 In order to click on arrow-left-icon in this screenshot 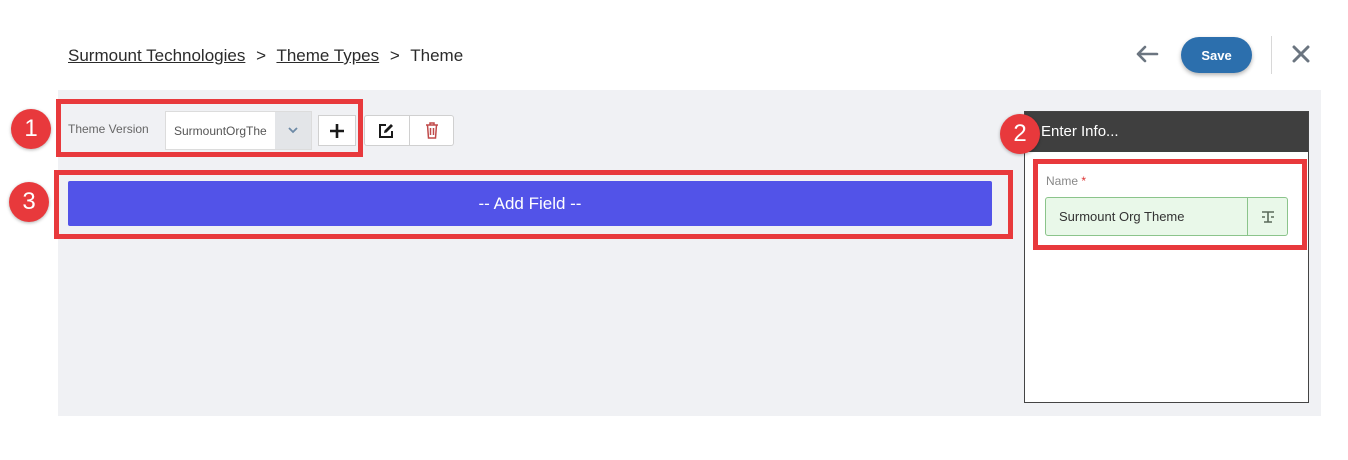, I will do `click(1147, 54)`.